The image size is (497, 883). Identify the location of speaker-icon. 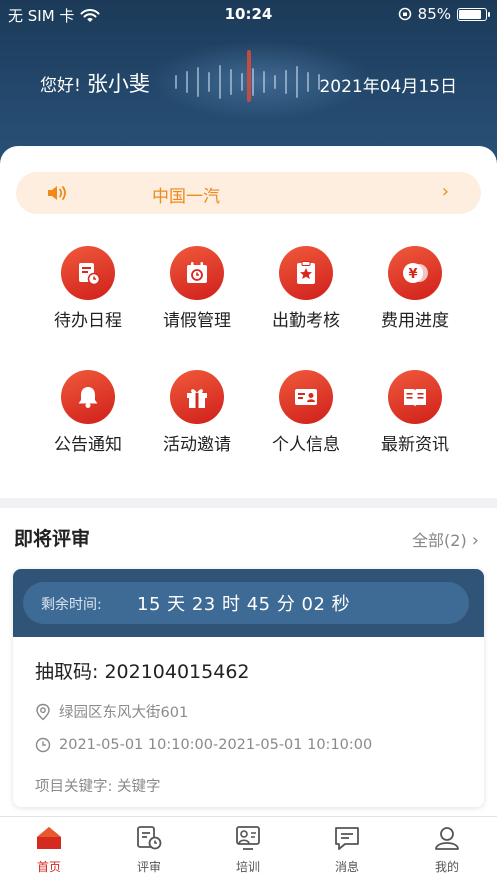
(57, 193).